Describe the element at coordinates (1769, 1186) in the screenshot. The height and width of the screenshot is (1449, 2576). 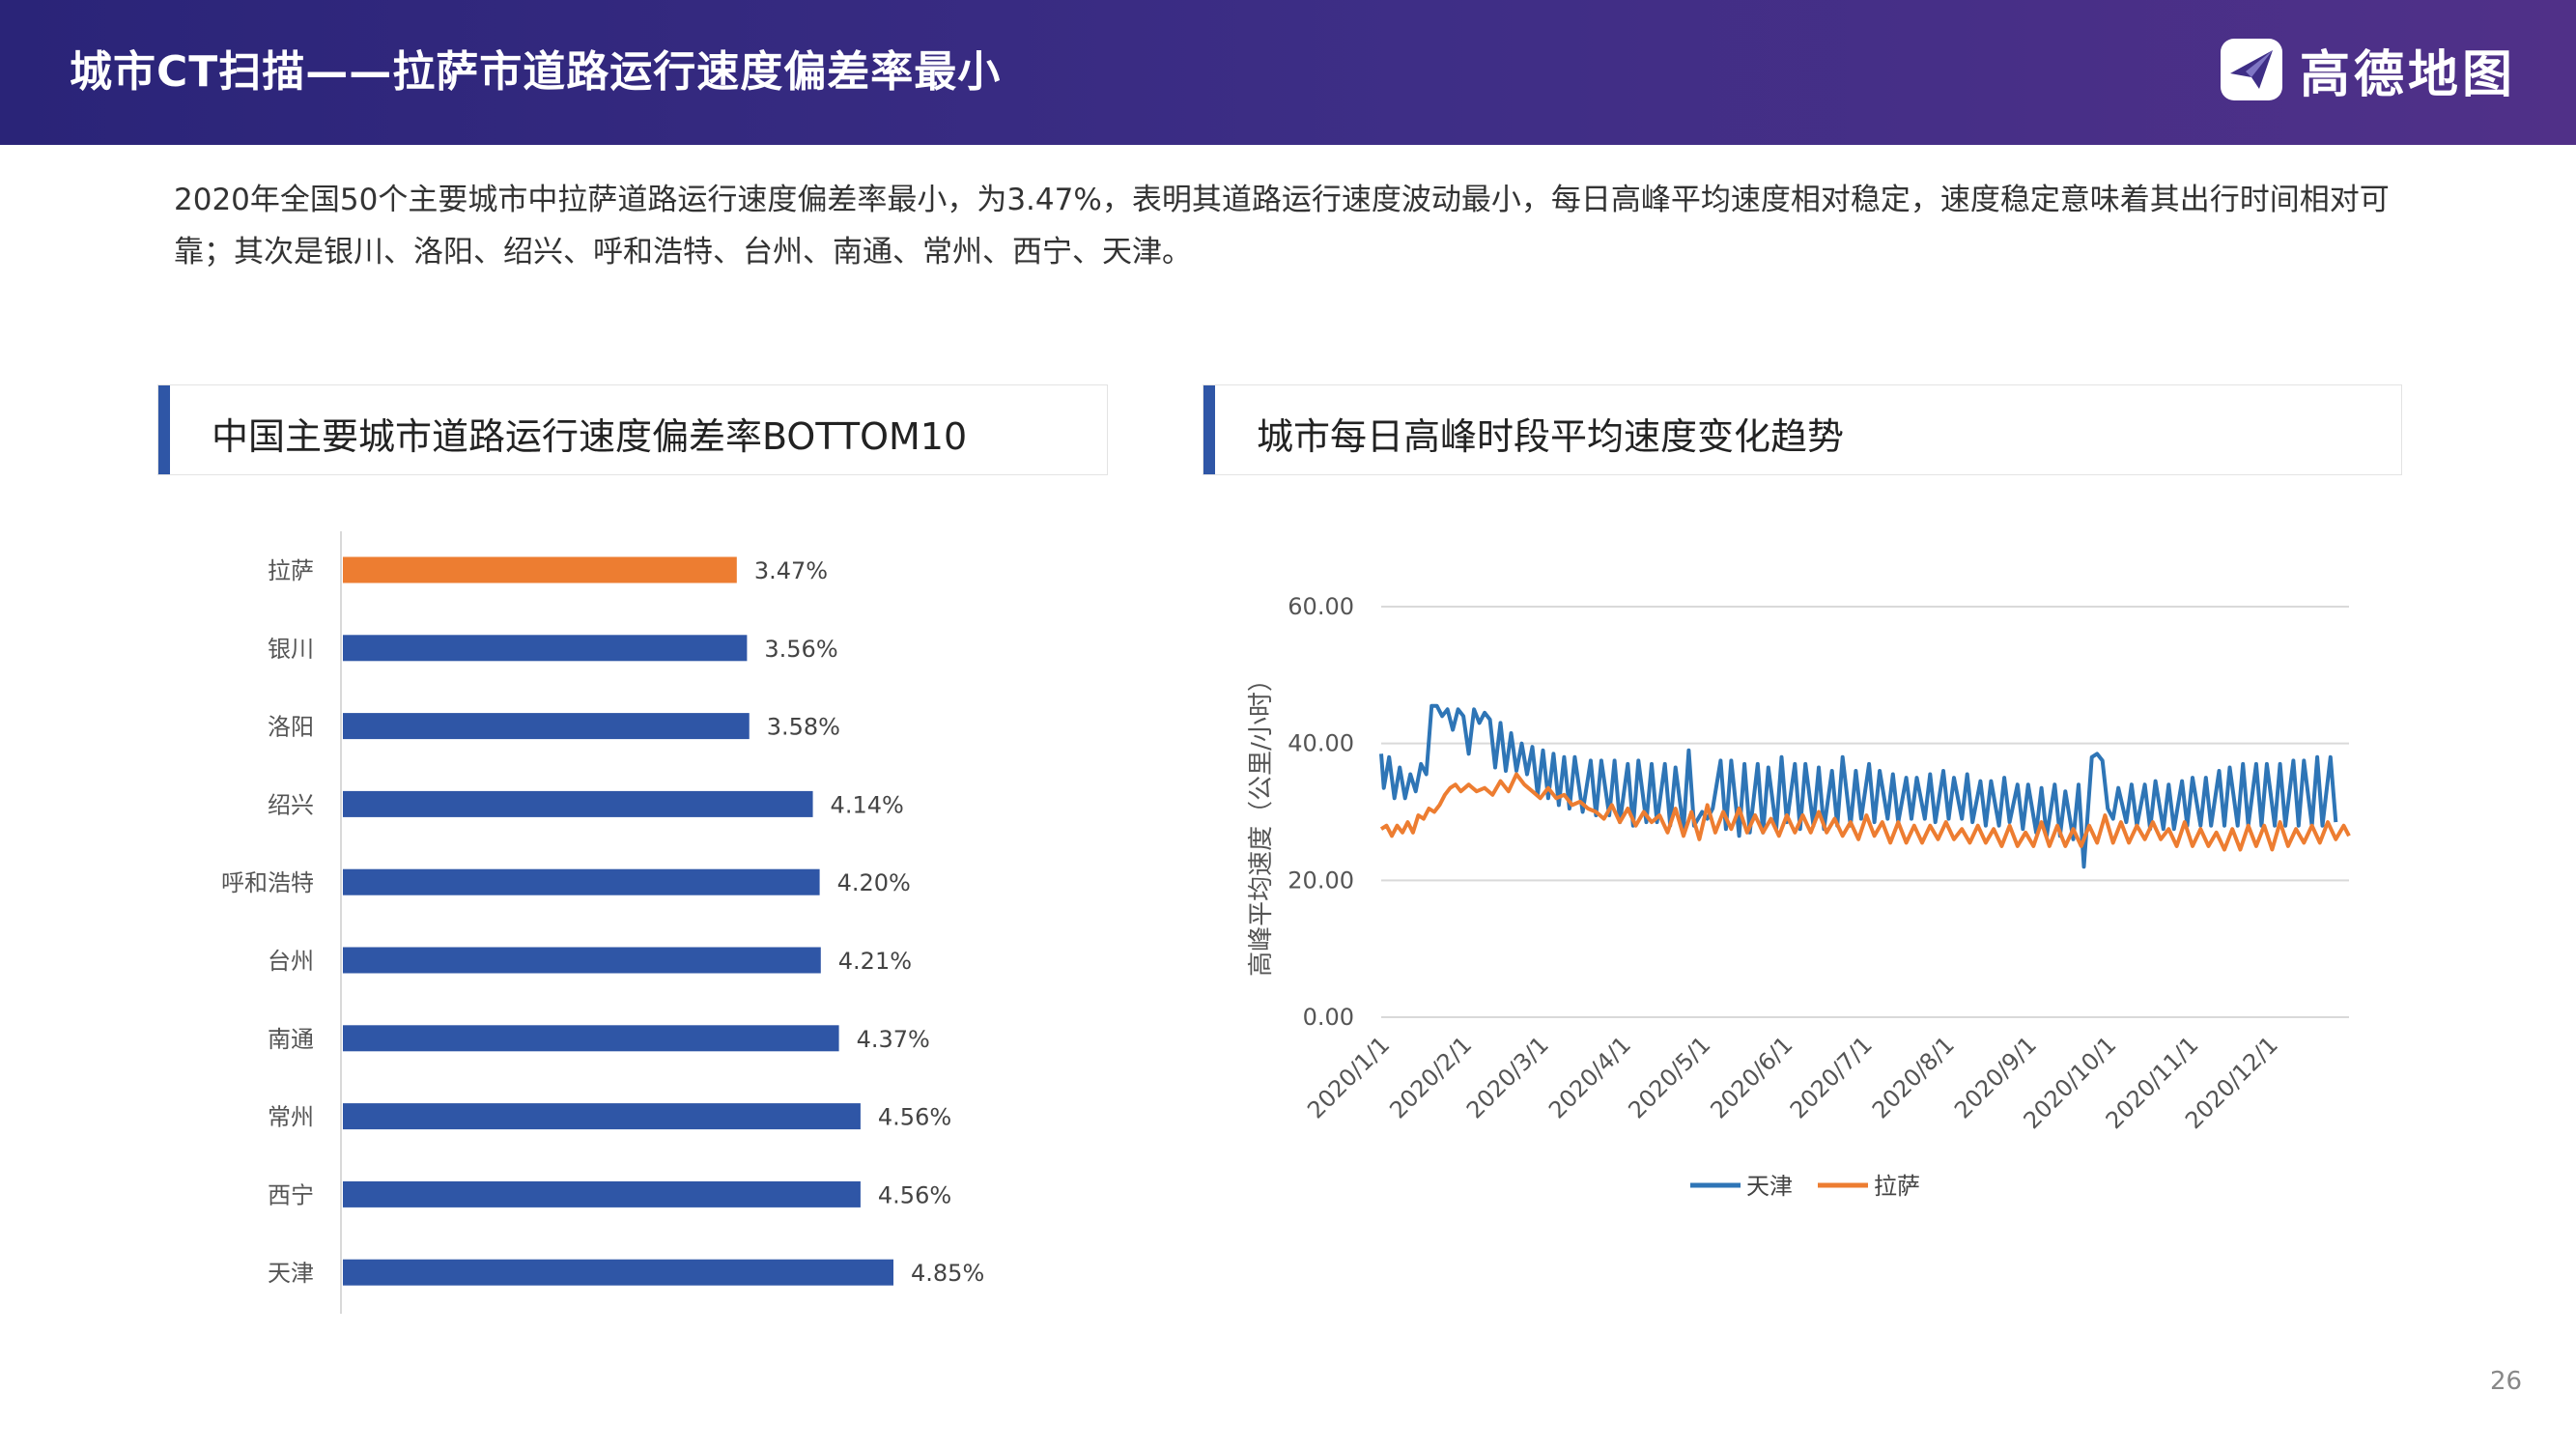
I see `legend-label: 天津` at that location.